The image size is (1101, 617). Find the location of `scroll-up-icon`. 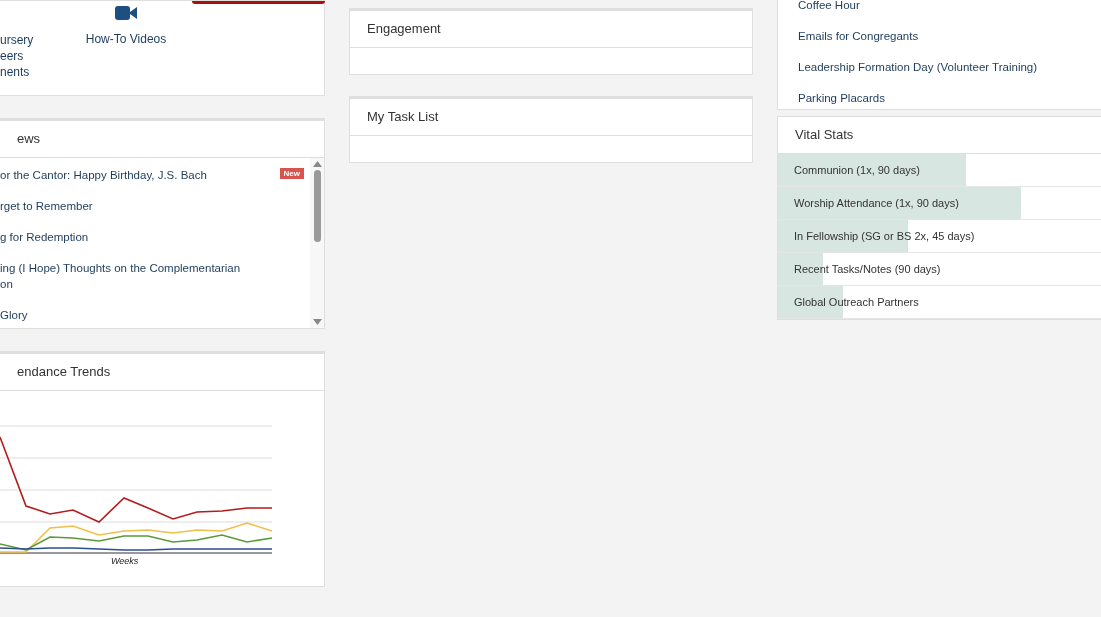

scroll-up-icon is located at coordinates (317, 164).